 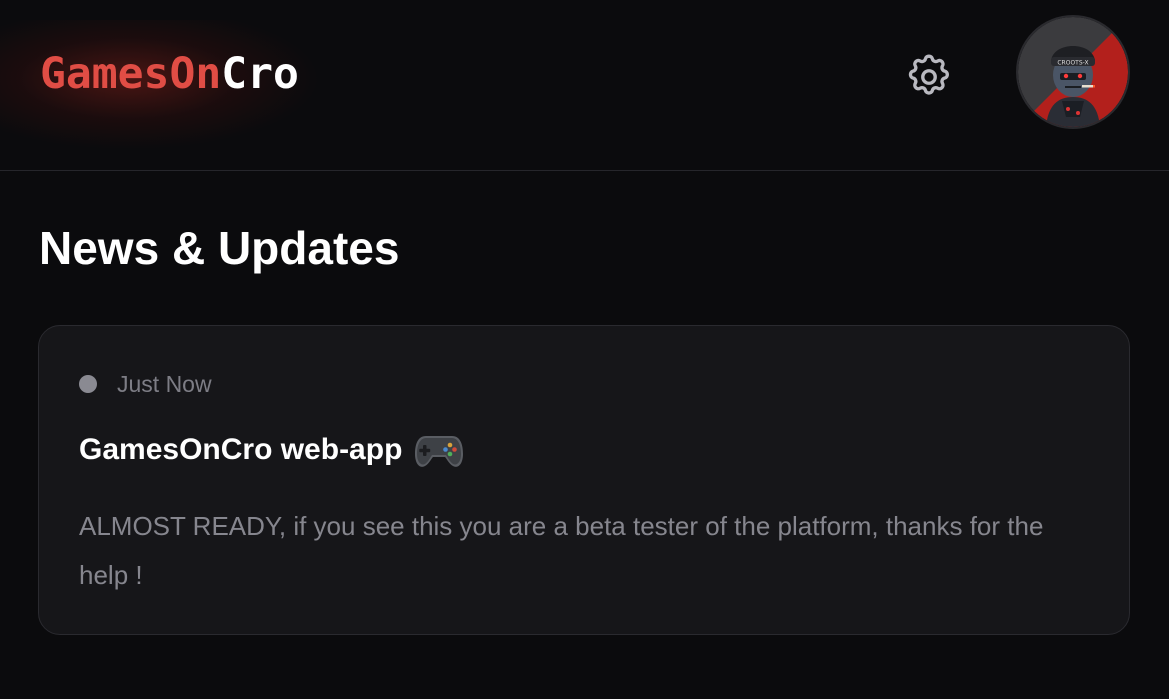 What do you see at coordinates (260, 74) in the screenshot?
I see `logo-rest-text: Cro` at bounding box center [260, 74].